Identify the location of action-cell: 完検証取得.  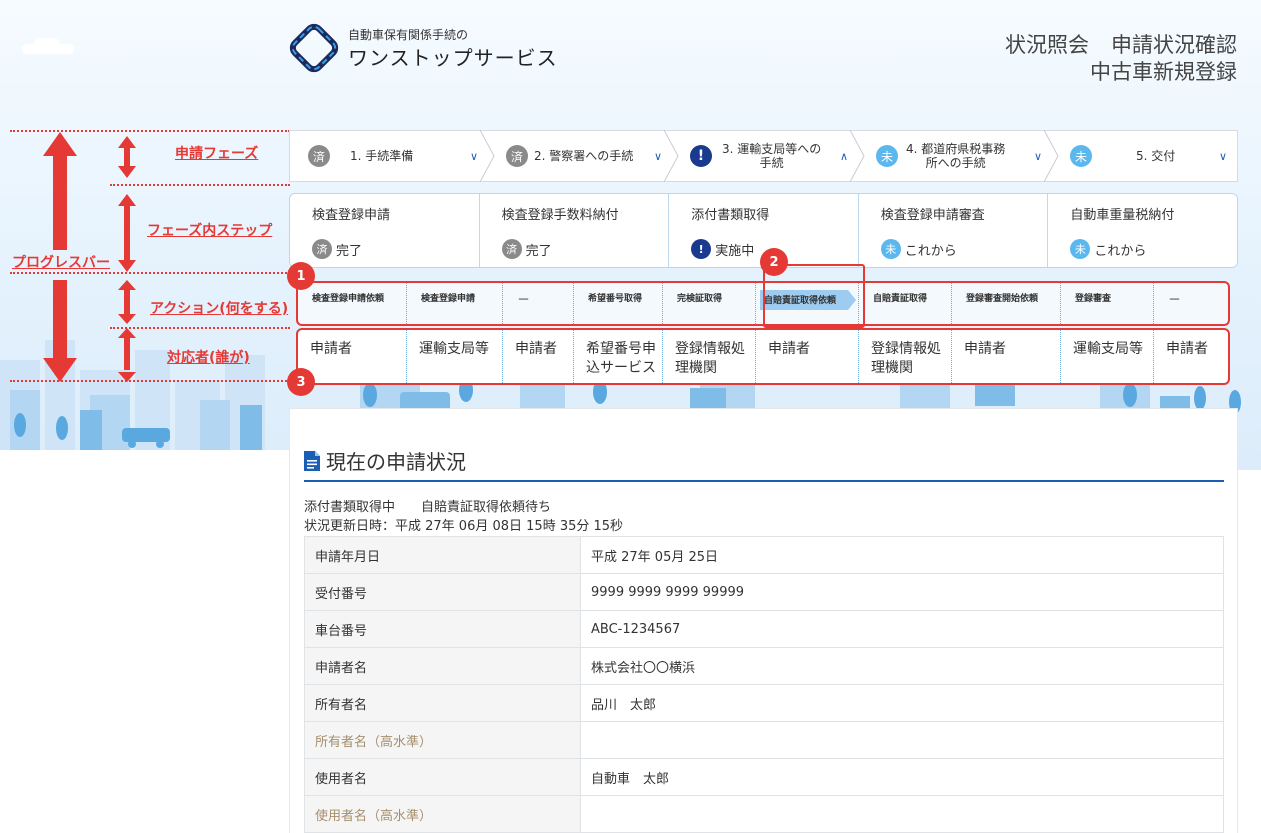
(709, 303).